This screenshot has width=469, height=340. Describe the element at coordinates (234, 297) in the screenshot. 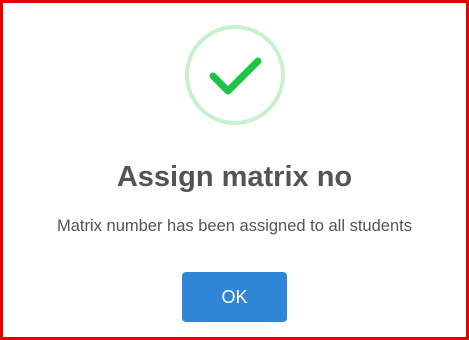

I see `ok-button: OK` at that location.